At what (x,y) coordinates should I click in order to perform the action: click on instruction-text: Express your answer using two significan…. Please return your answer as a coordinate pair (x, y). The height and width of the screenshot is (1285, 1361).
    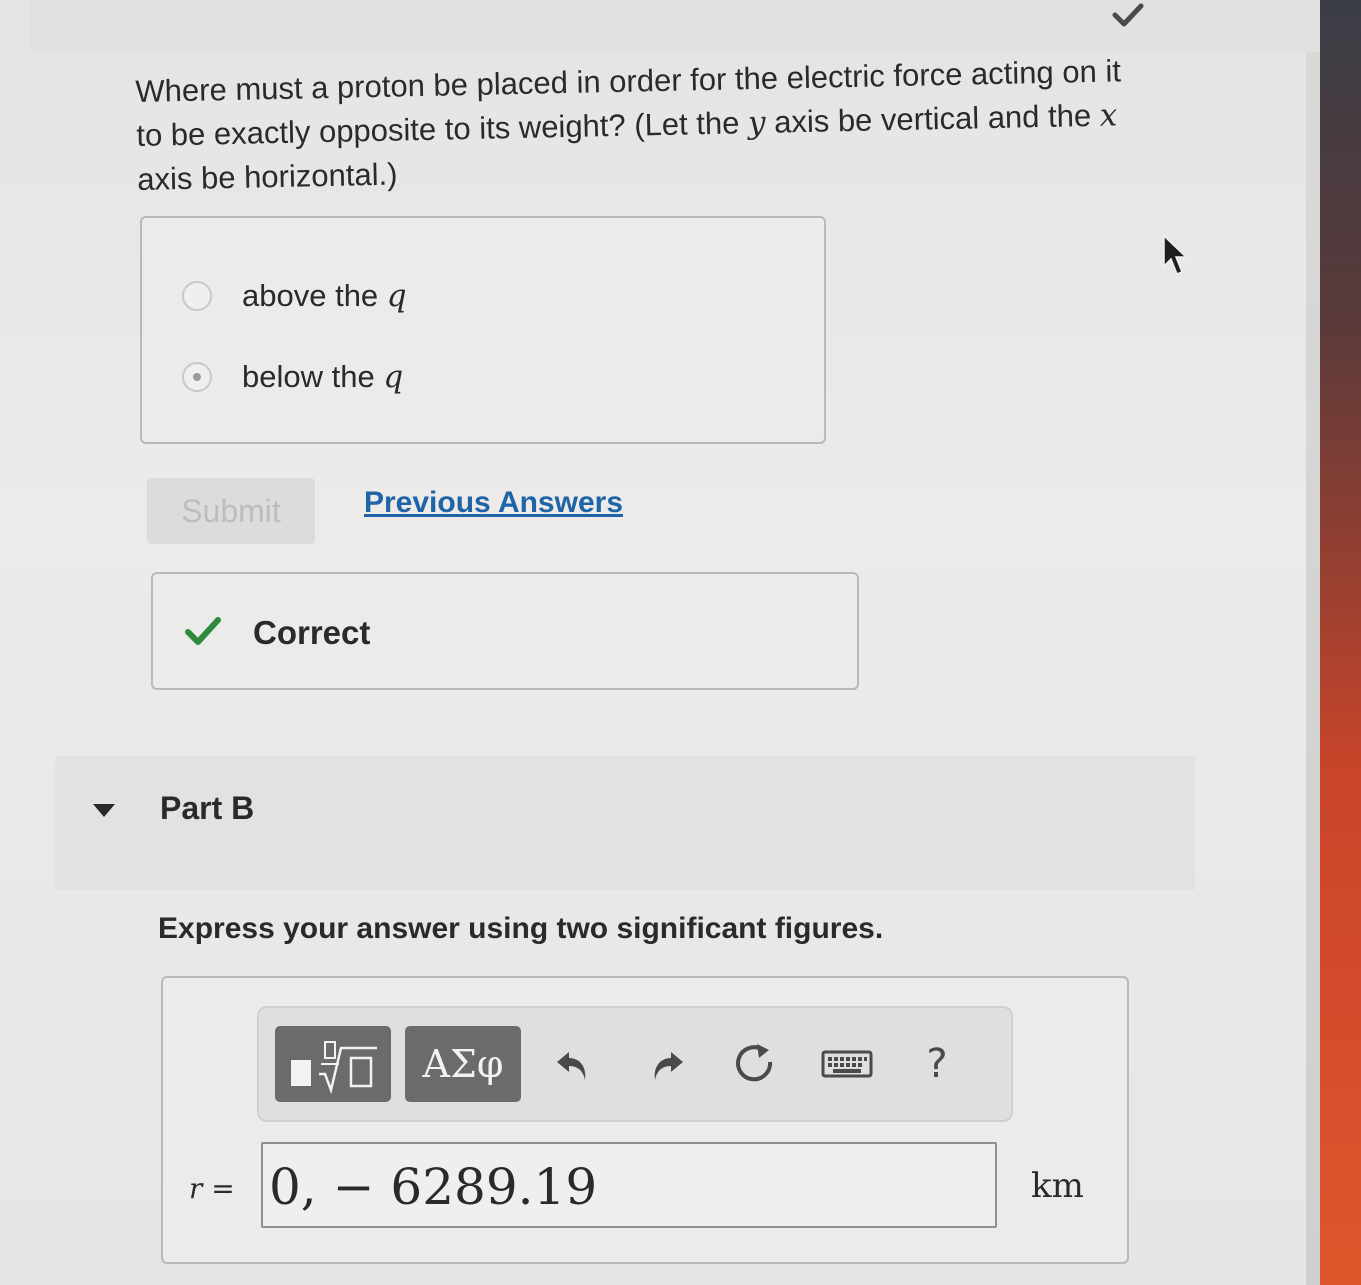
    Looking at the image, I should click on (521, 928).